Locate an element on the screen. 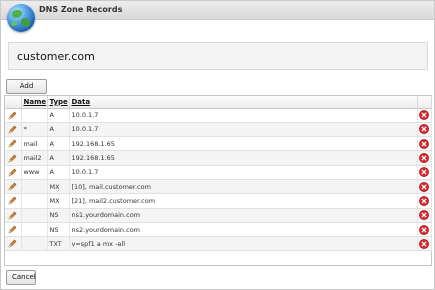 The image size is (435, 290). table-row: MX [21], mail2.customer.com is located at coordinates (218, 201).